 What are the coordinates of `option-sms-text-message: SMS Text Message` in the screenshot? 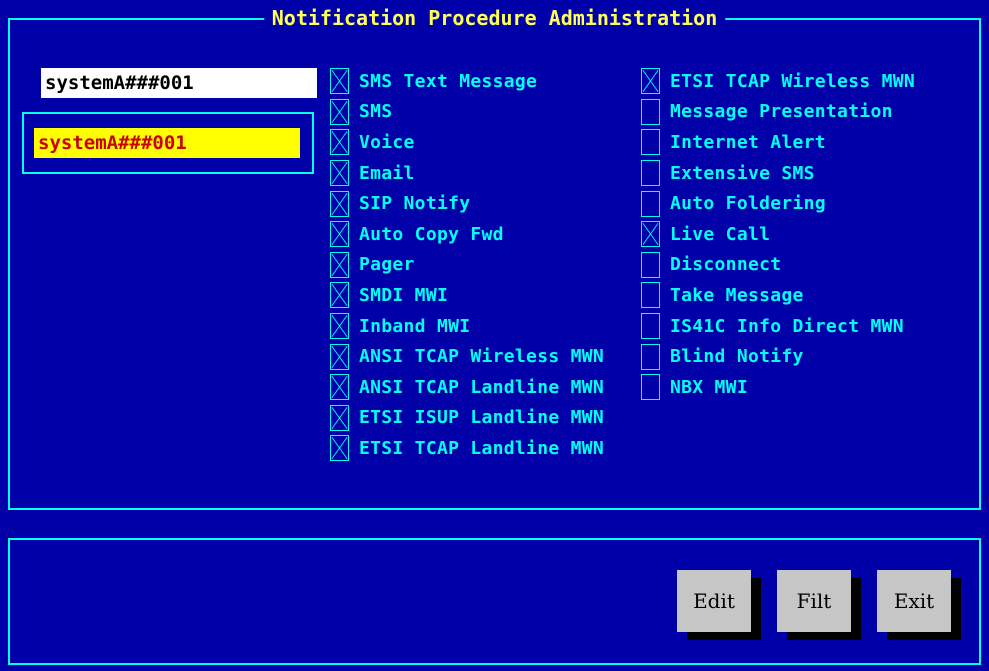 It's located at (467, 81).